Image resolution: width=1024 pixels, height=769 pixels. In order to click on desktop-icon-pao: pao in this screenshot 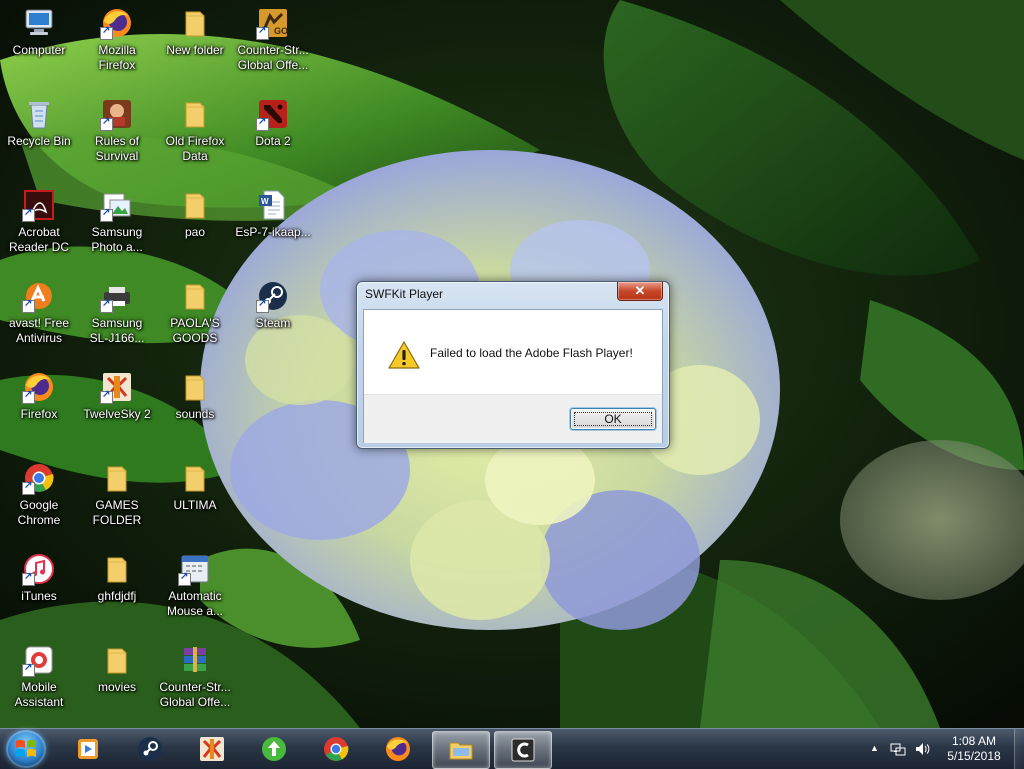, I will do `click(195, 226)`.